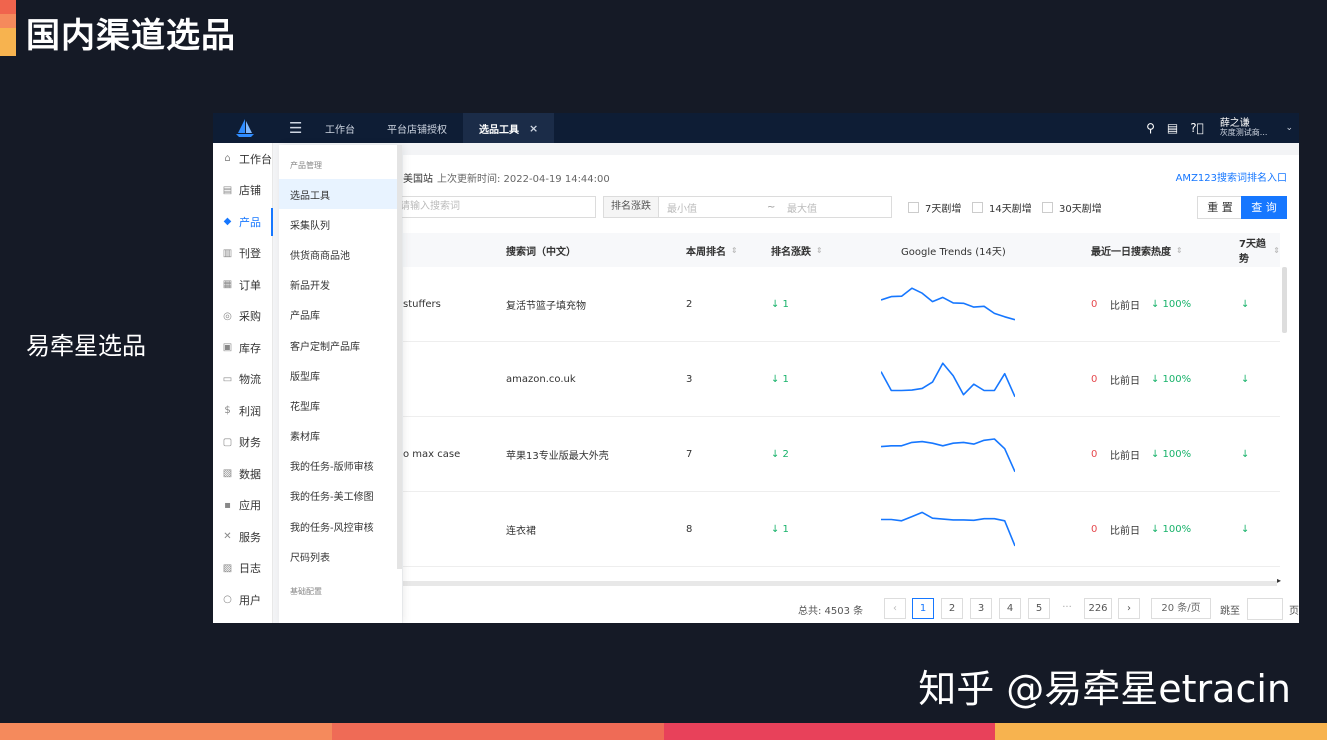  I want to click on tab-store-auth: 平台店铺授权, so click(417, 128).